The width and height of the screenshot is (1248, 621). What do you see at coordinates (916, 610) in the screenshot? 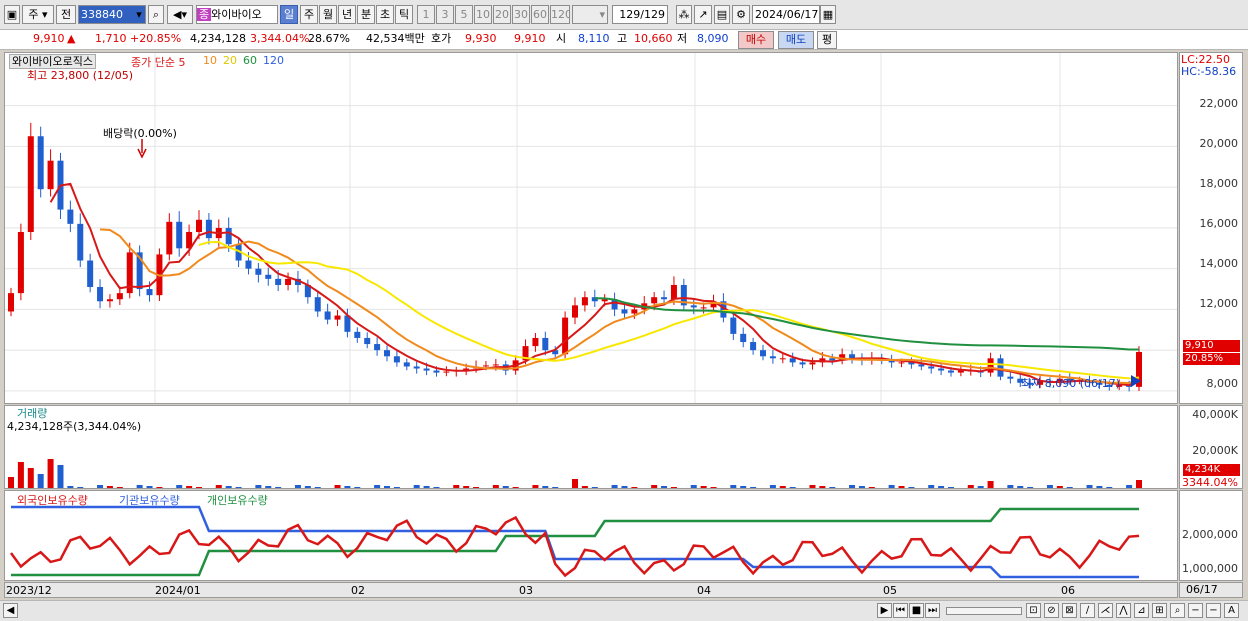
I see `stop-icon: ■` at bounding box center [916, 610].